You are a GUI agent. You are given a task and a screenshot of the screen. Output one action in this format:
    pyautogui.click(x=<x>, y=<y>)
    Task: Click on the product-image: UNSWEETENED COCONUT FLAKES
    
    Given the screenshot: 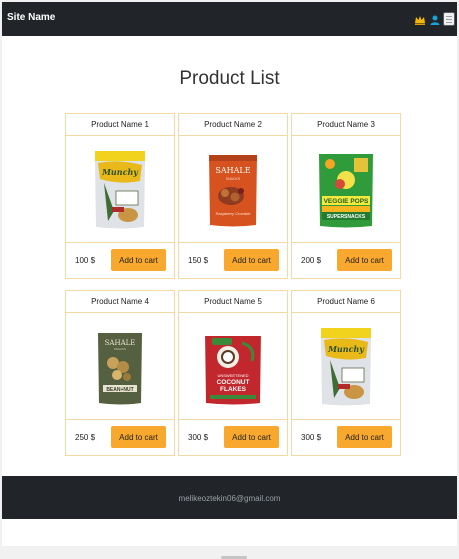 What is the action you would take?
    pyautogui.click(x=233, y=367)
    